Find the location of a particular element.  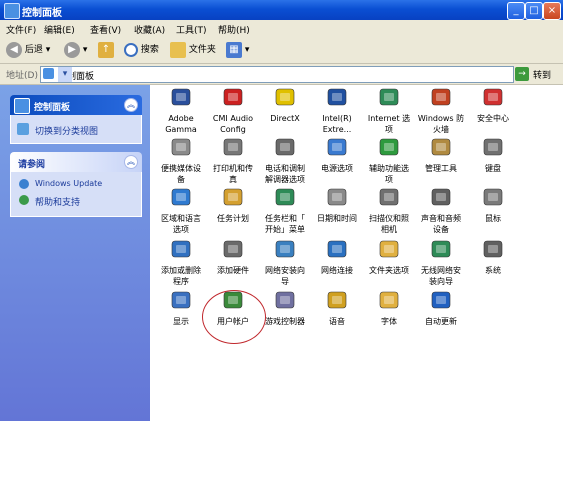

help-support-link: 帮助和支持 is located at coordinates (57, 201).